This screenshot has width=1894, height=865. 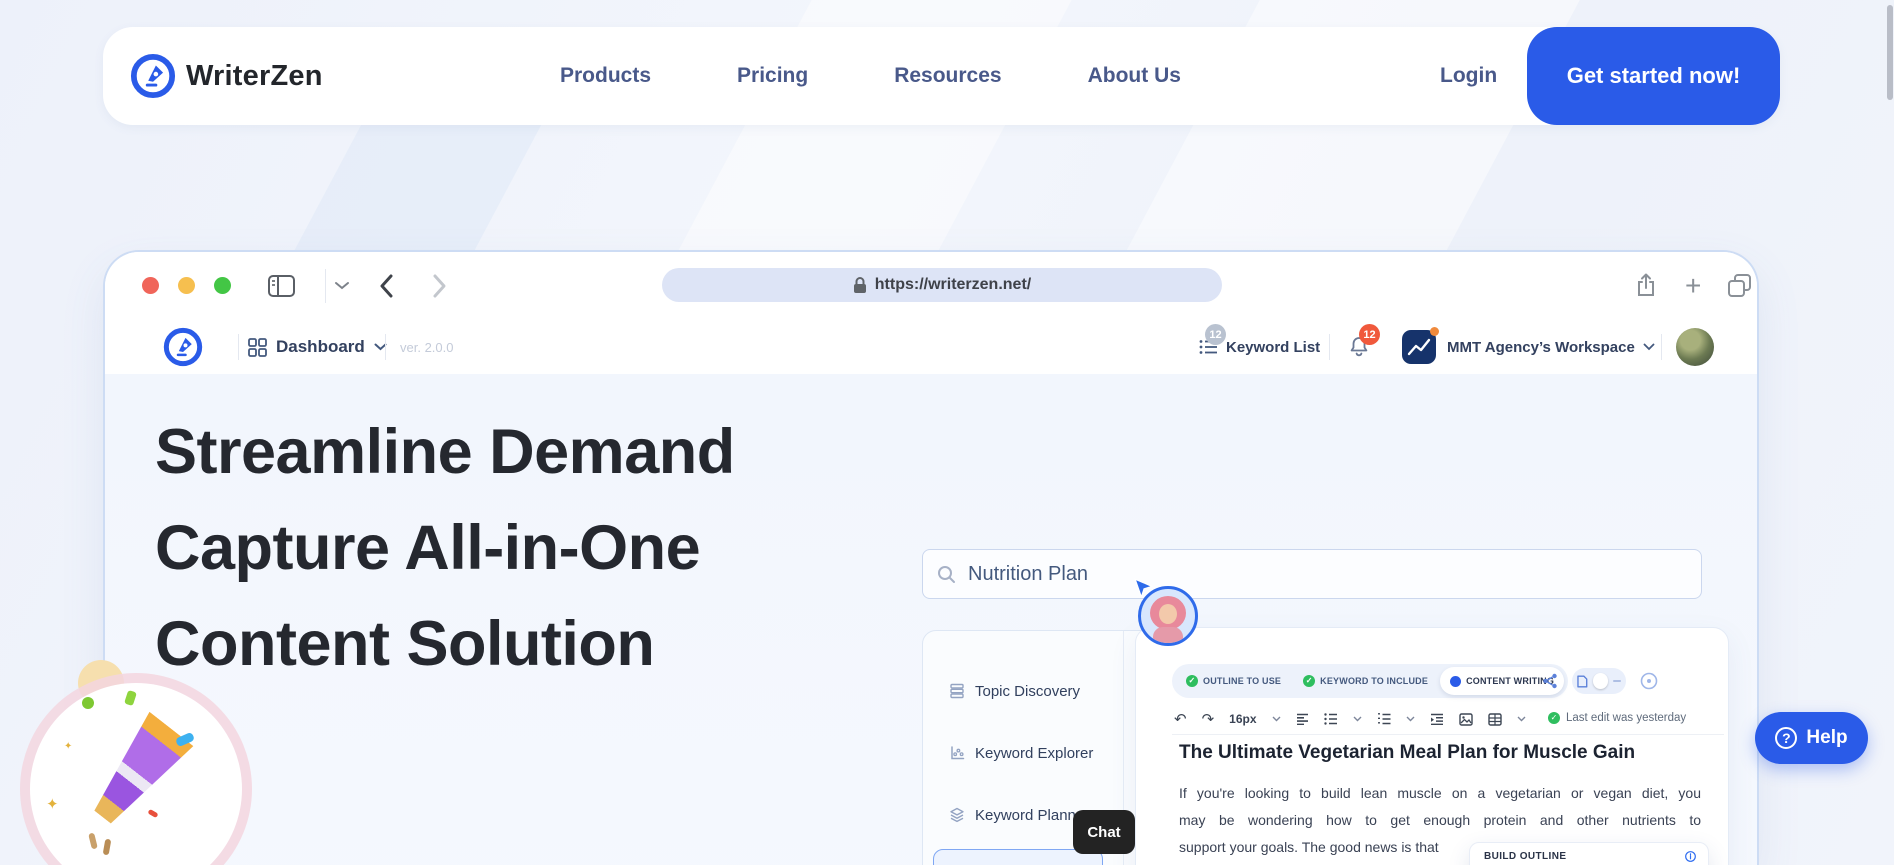 I want to click on user-avatar, so click(x=1695, y=347).